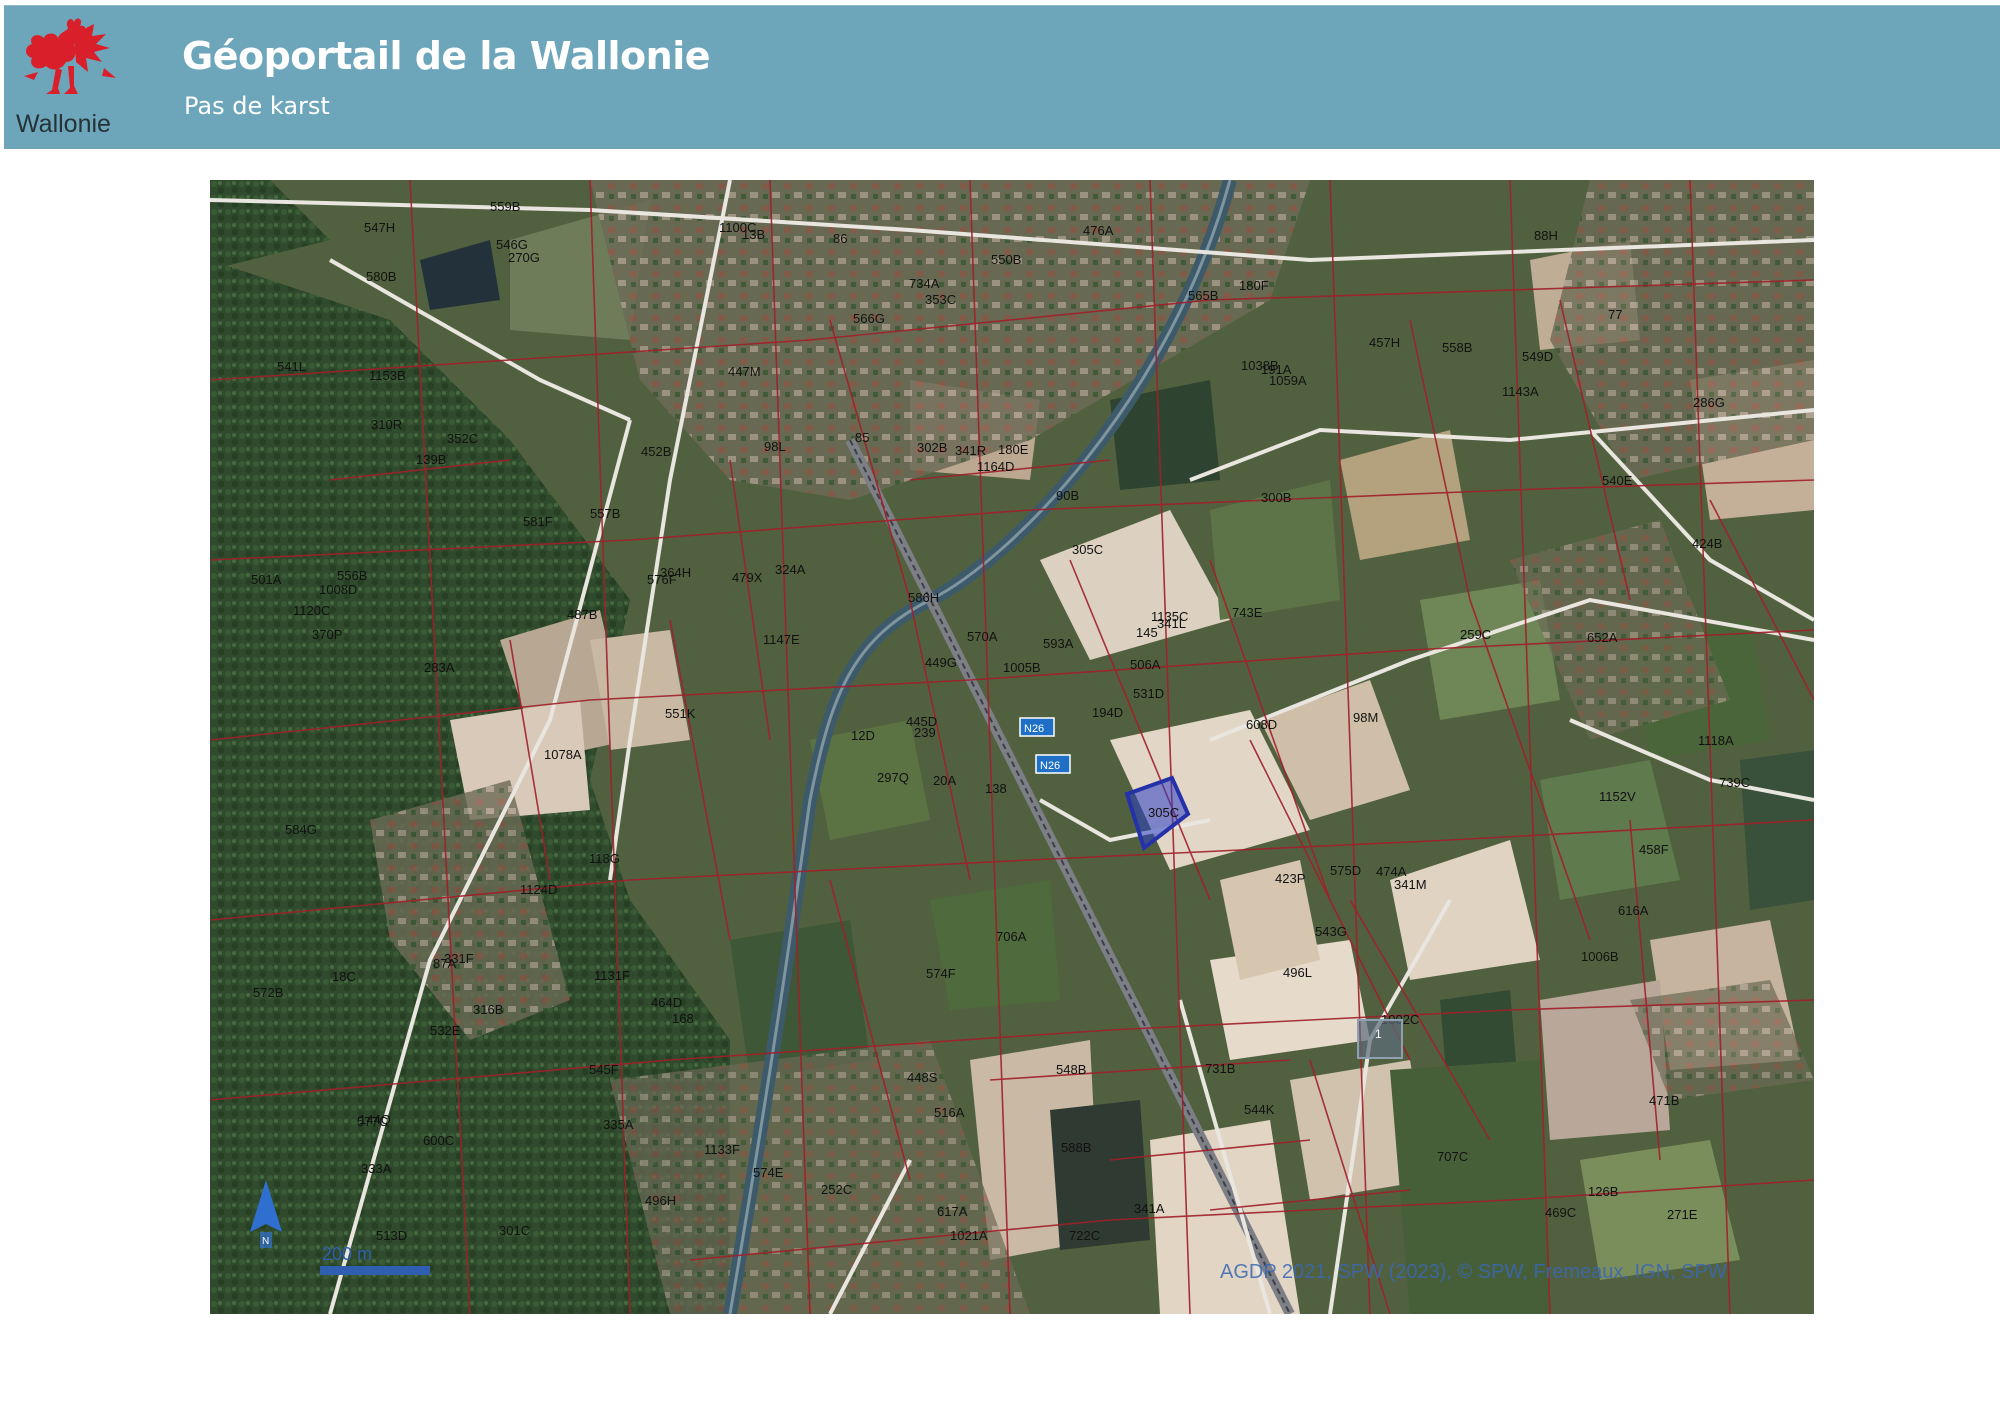 The image size is (2000, 1409). What do you see at coordinates (488, 1009) in the screenshot?
I see `parcel-label: 316B` at bounding box center [488, 1009].